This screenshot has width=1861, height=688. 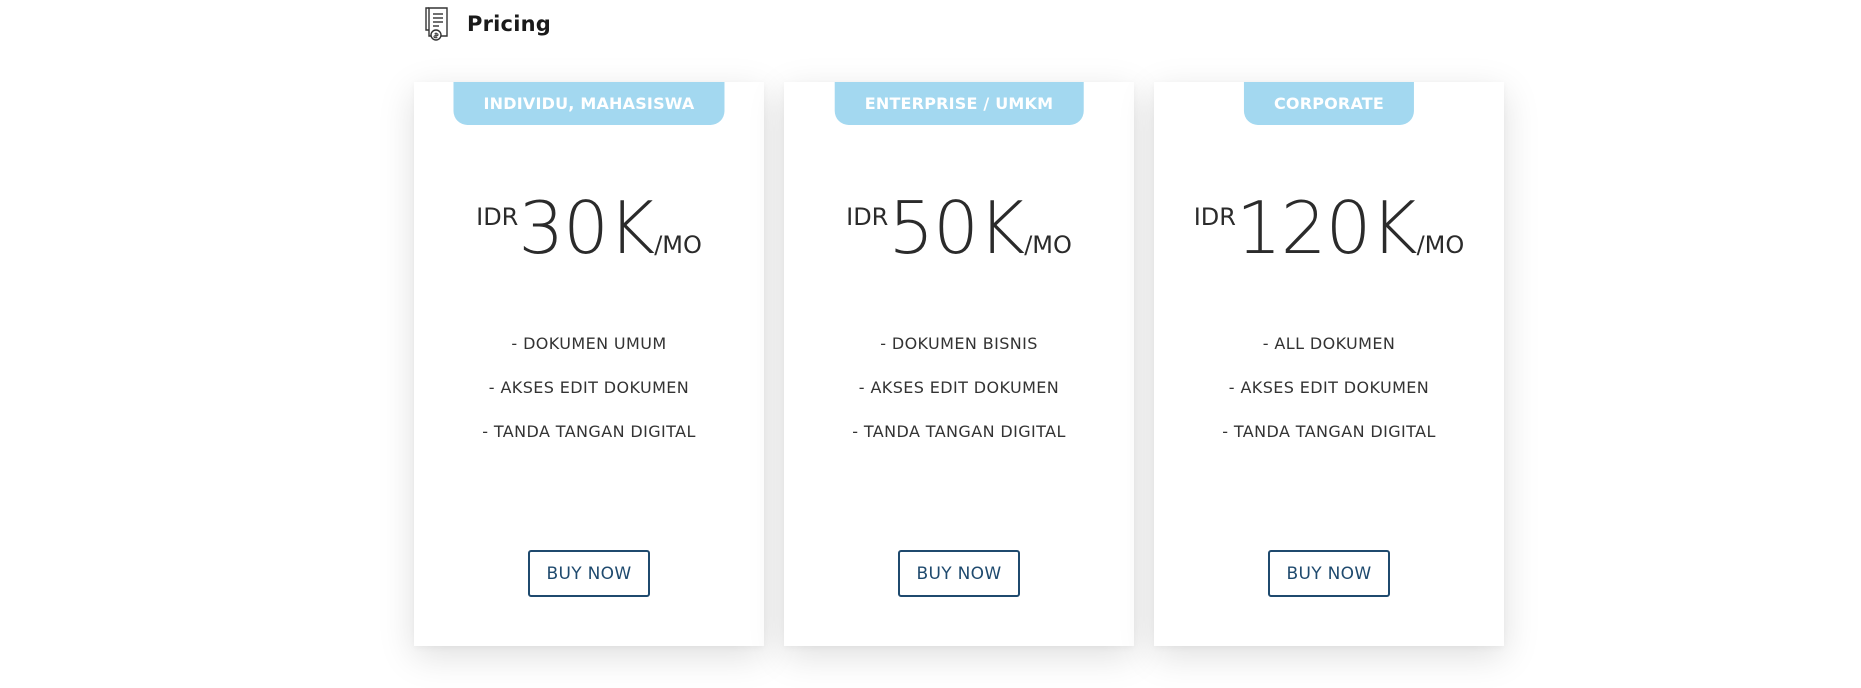 I want to click on pricing-header: Pricing, so click(x=486, y=24).